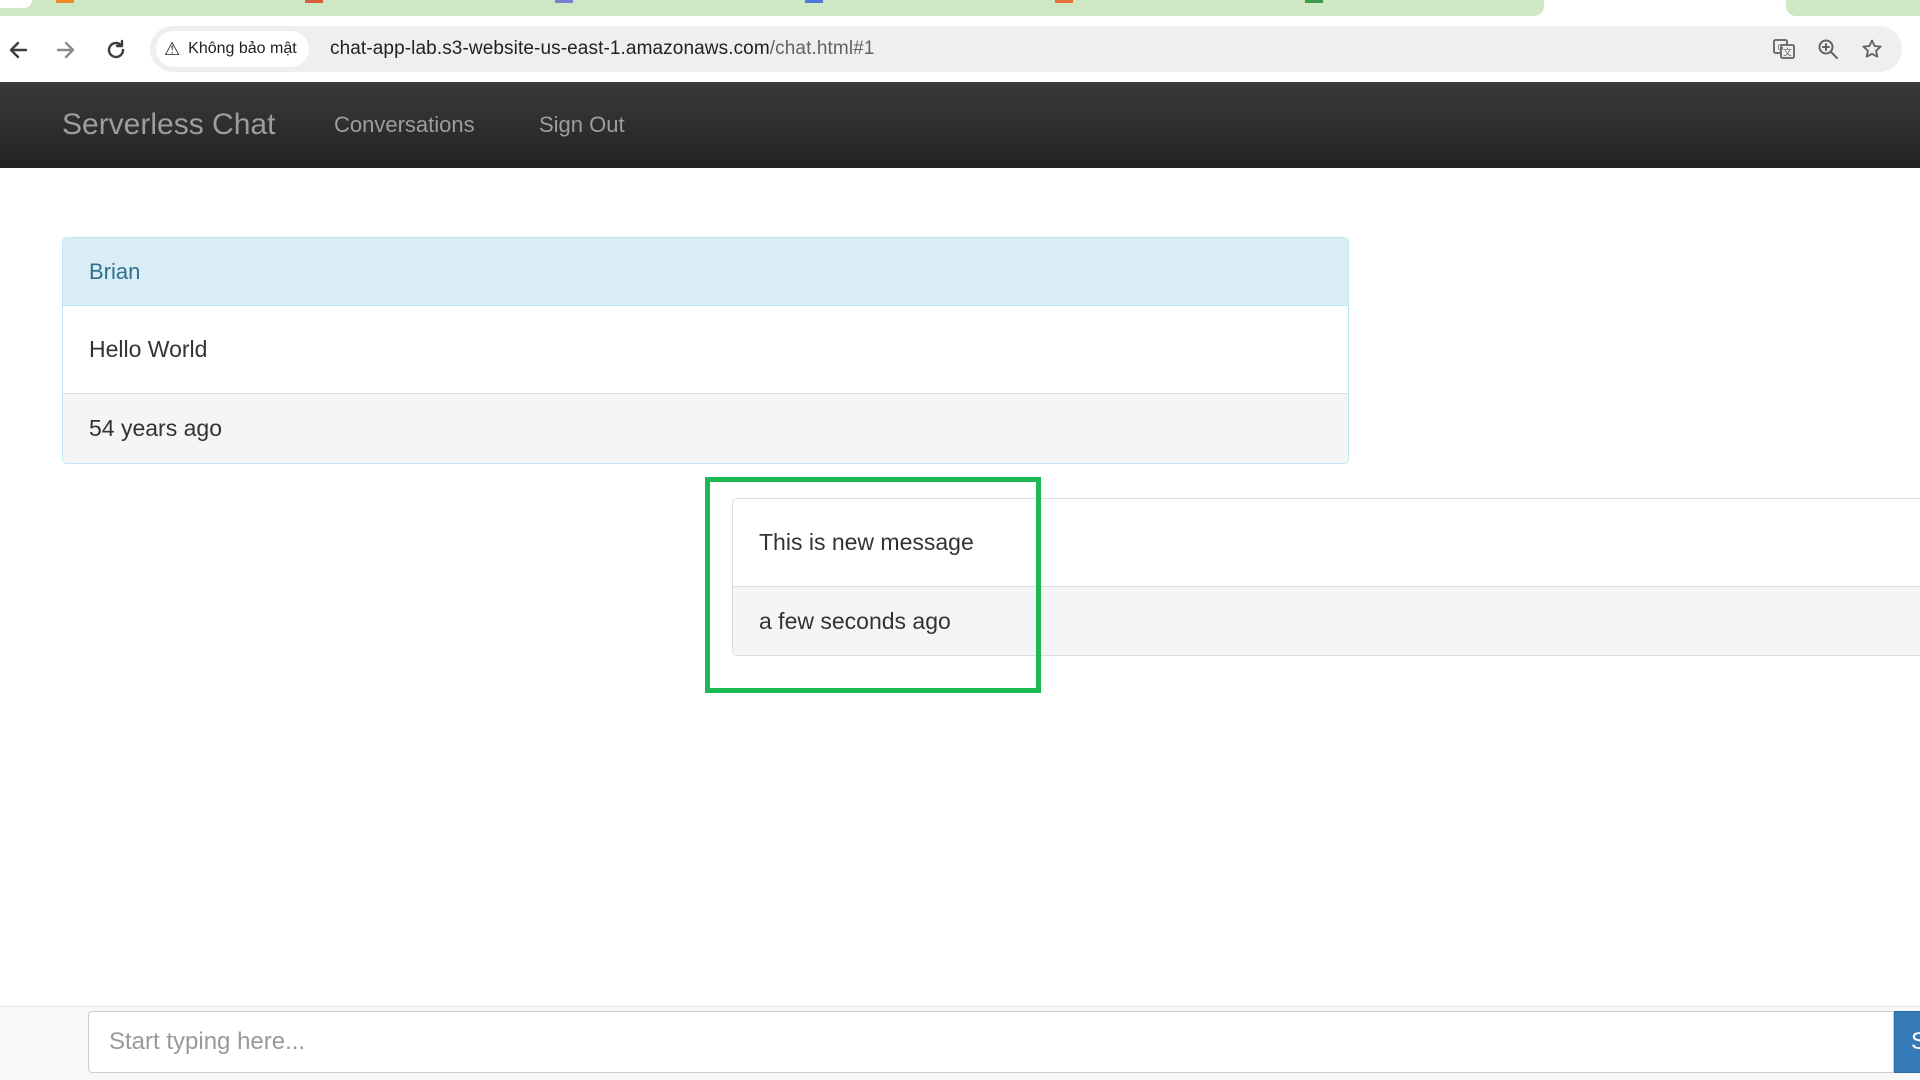 The height and width of the screenshot is (1080, 1920). I want to click on message-text: Hello World, so click(705, 349).